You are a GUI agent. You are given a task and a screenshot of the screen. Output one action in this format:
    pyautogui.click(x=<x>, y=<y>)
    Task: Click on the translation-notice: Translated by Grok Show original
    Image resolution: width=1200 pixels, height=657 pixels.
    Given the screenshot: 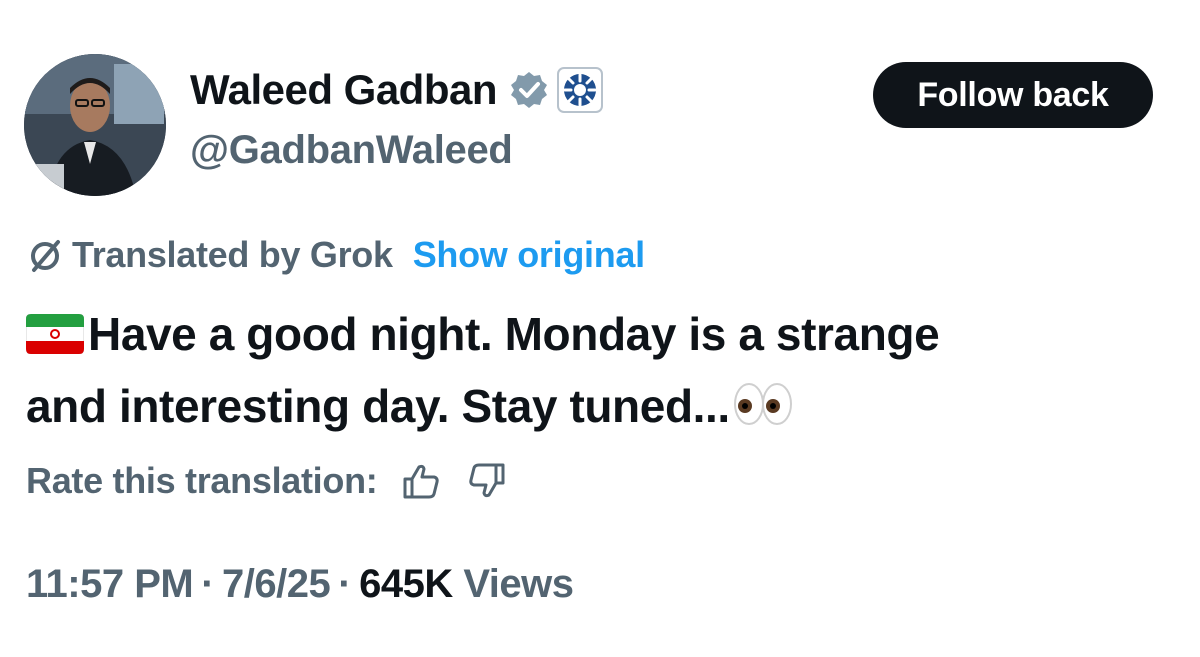 What is the action you would take?
    pyautogui.click(x=335, y=255)
    